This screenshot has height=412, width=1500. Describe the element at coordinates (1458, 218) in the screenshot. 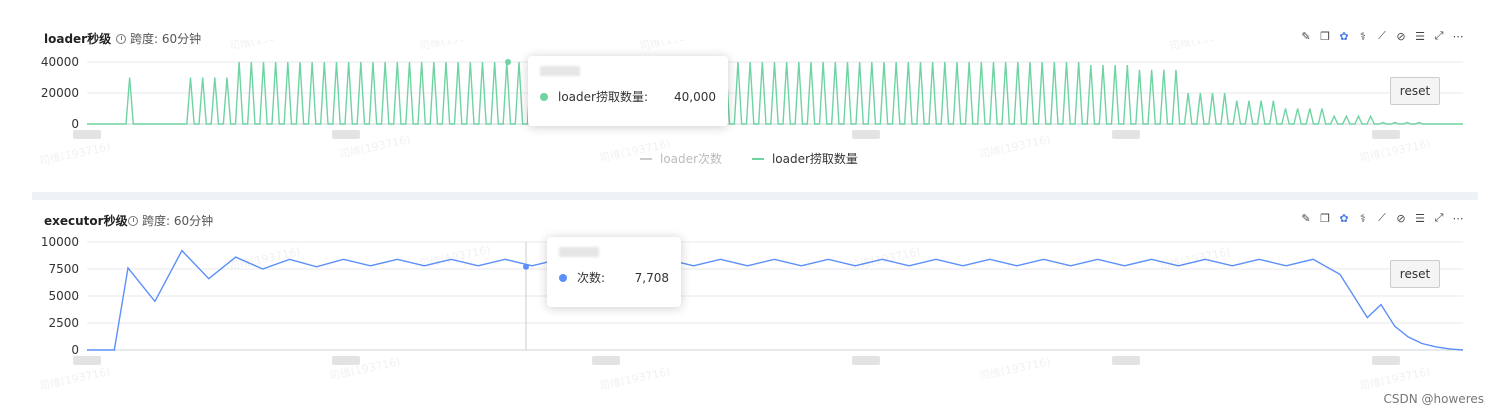

I see `more-icon: ⋯` at that location.